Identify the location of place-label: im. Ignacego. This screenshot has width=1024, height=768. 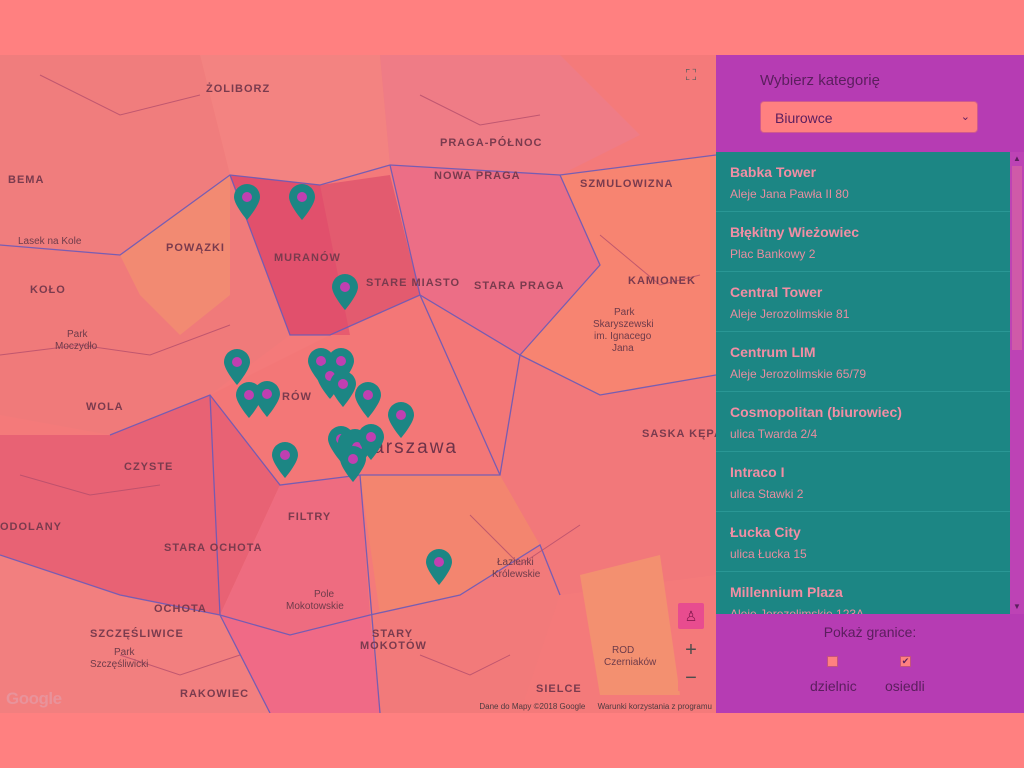
(623, 336).